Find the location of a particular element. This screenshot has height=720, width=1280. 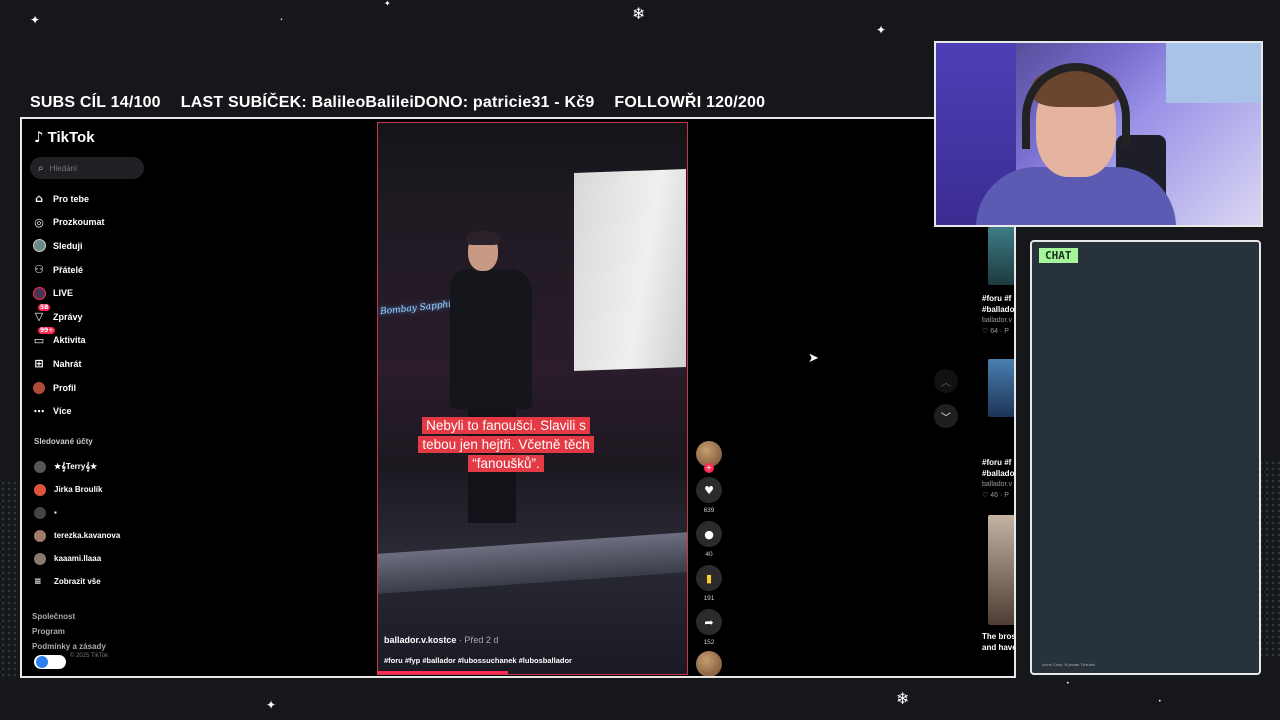

search-input is located at coordinates (89, 168).